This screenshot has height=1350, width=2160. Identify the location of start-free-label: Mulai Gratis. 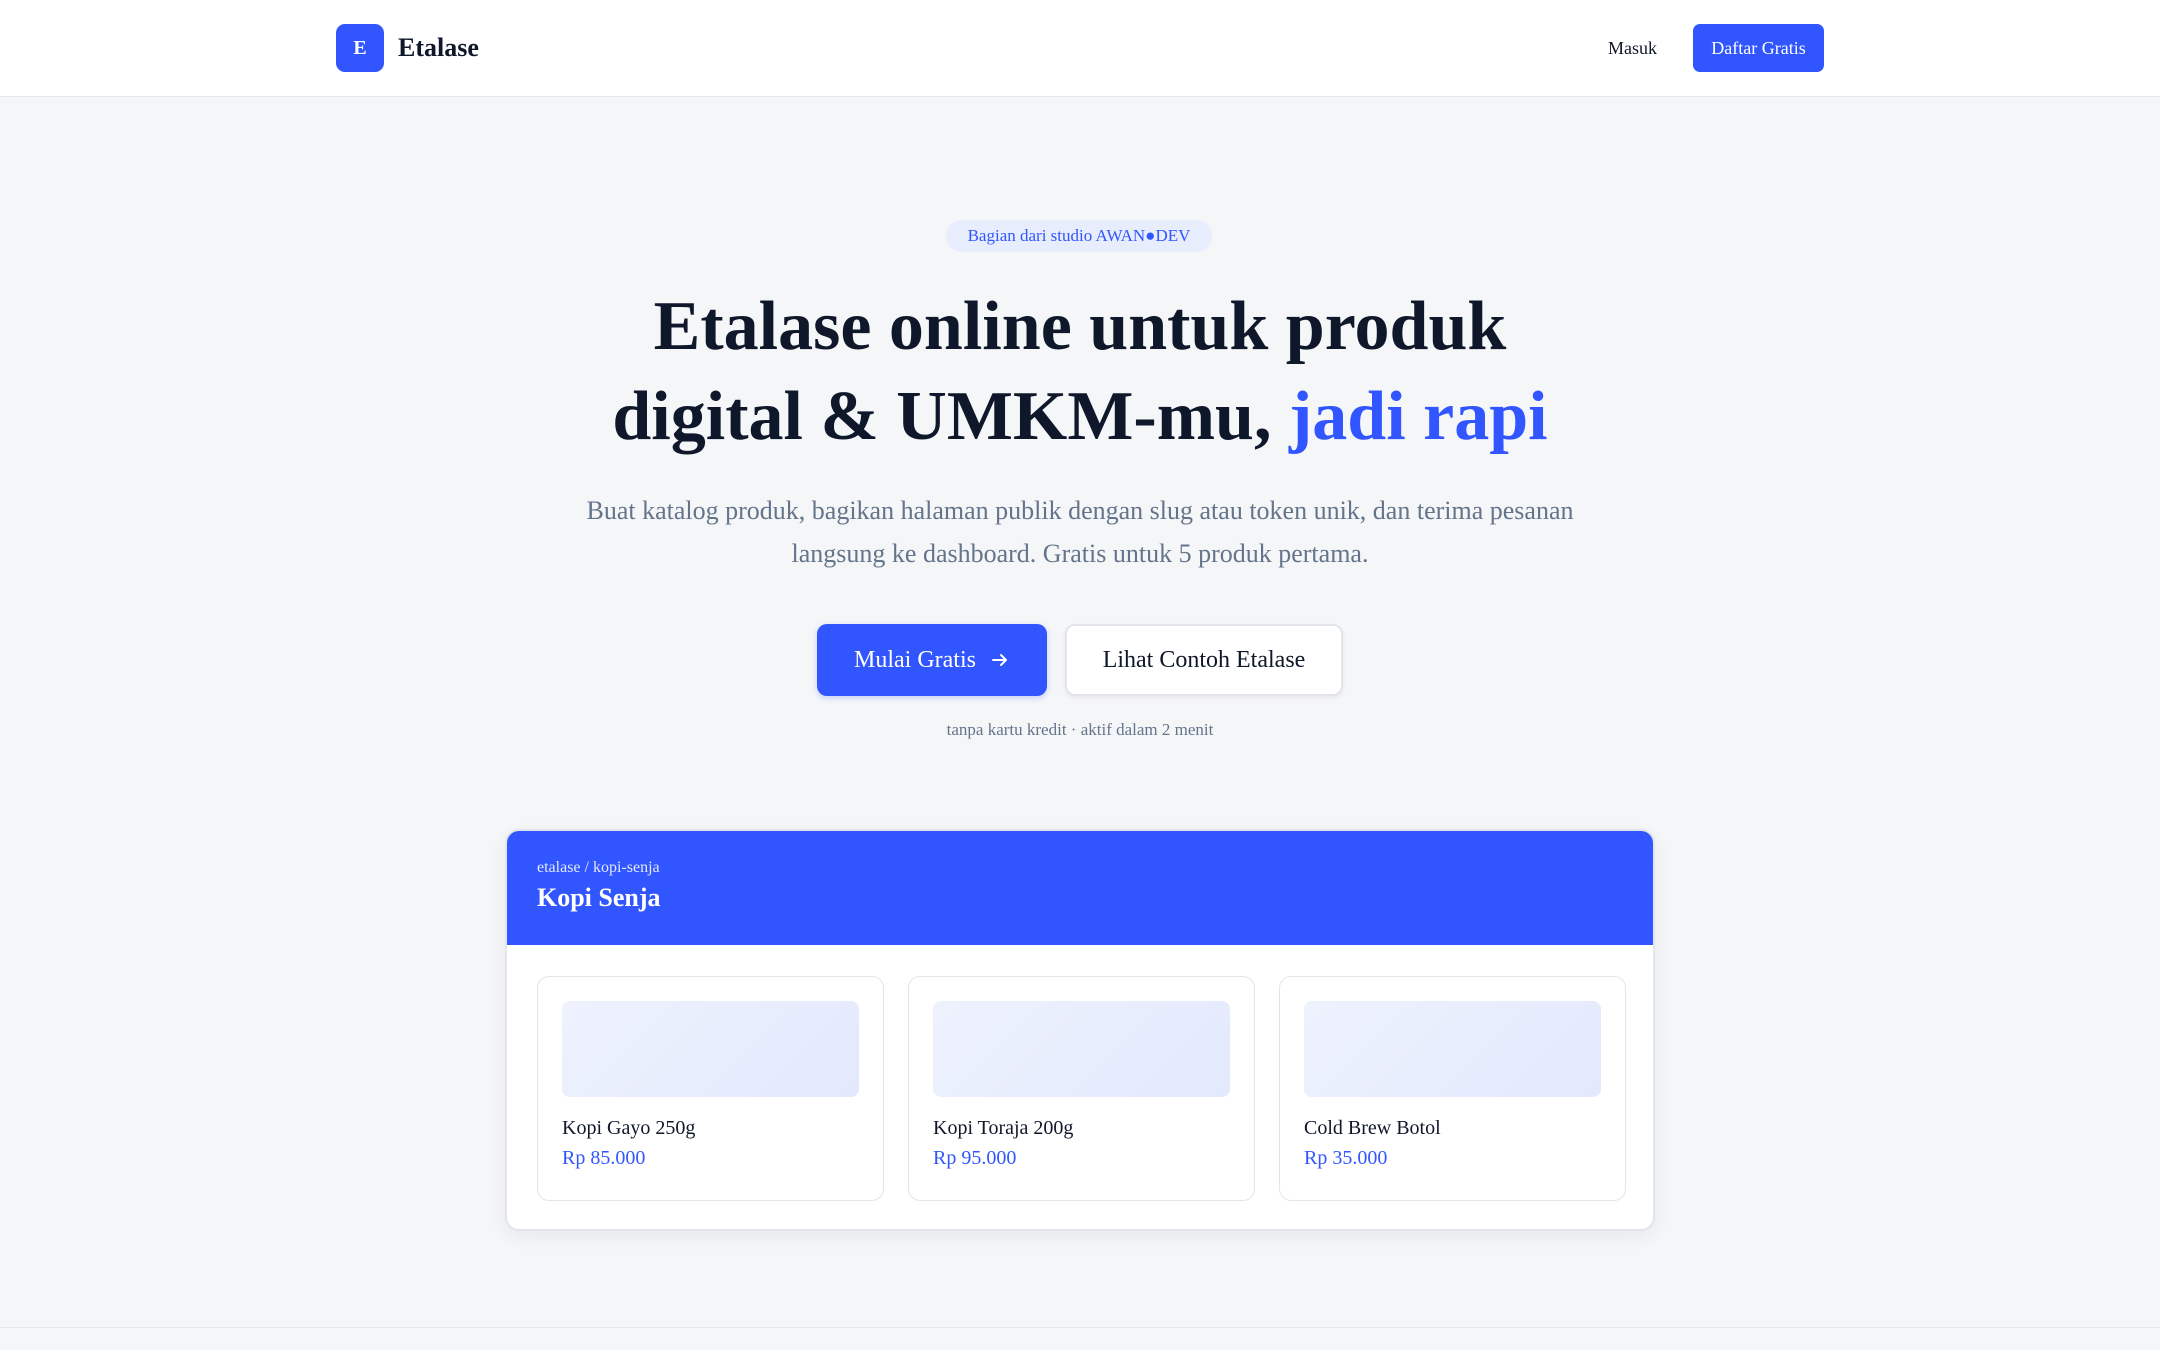
(915, 659).